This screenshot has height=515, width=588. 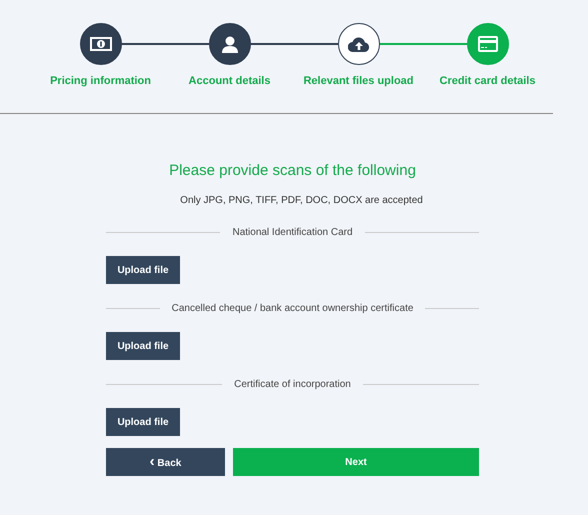 What do you see at coordinates (301, 201) in the screenshot?
I see `format-note: Only JPG, PNG, TIFF, PDF, DOC, DOCX are accepted` at bounding box center [301, 201].